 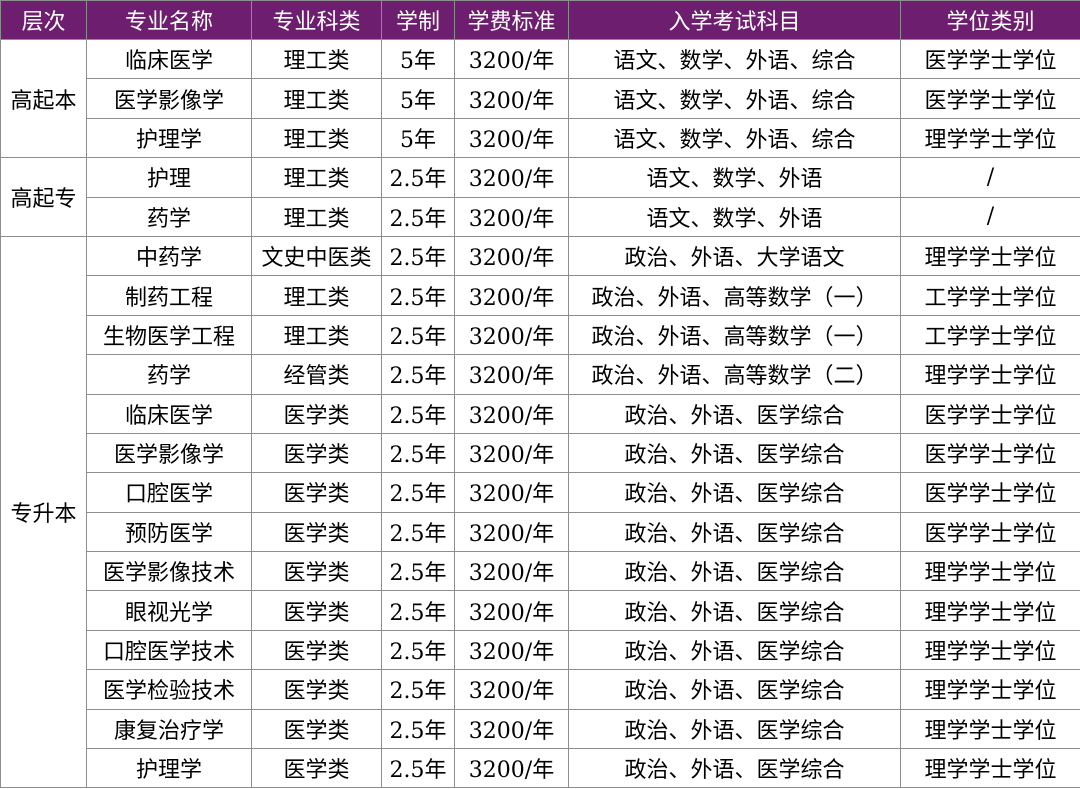 I want to click on major-cell: 中药学, so click(x=169, y=256).